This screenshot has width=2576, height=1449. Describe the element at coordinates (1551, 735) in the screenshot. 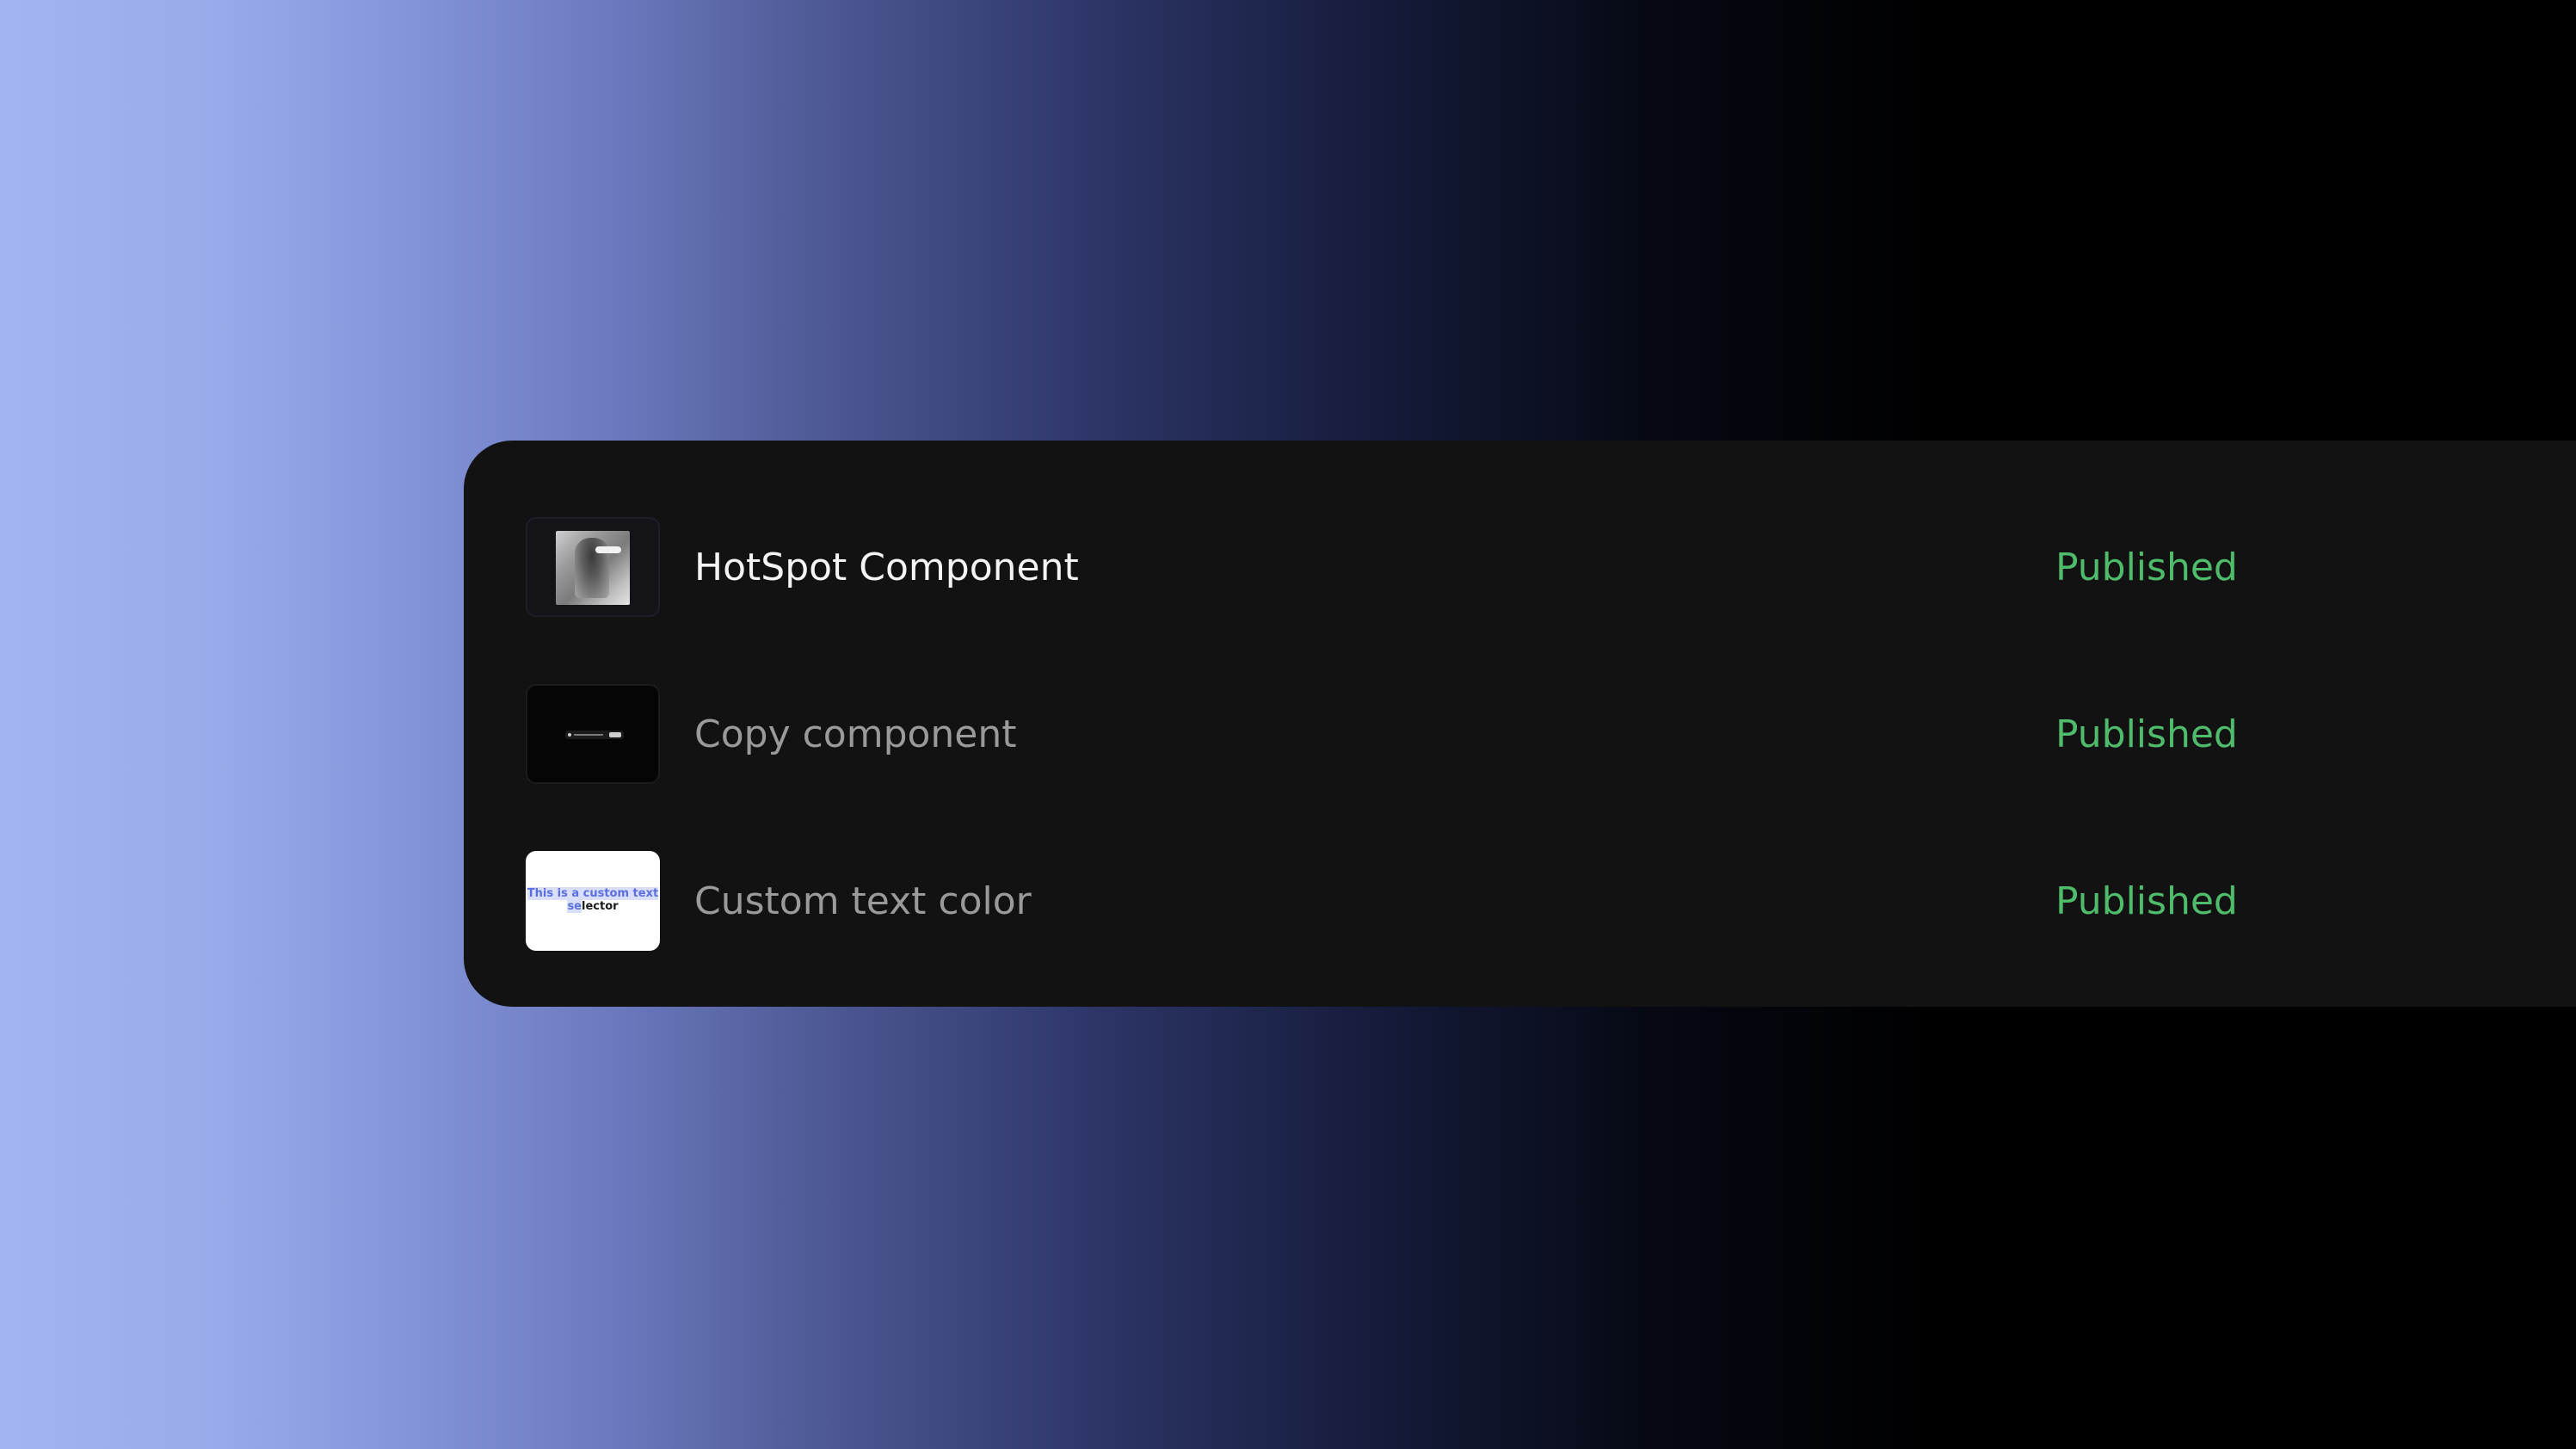

I see `list-item: Copy component Published` at that location.